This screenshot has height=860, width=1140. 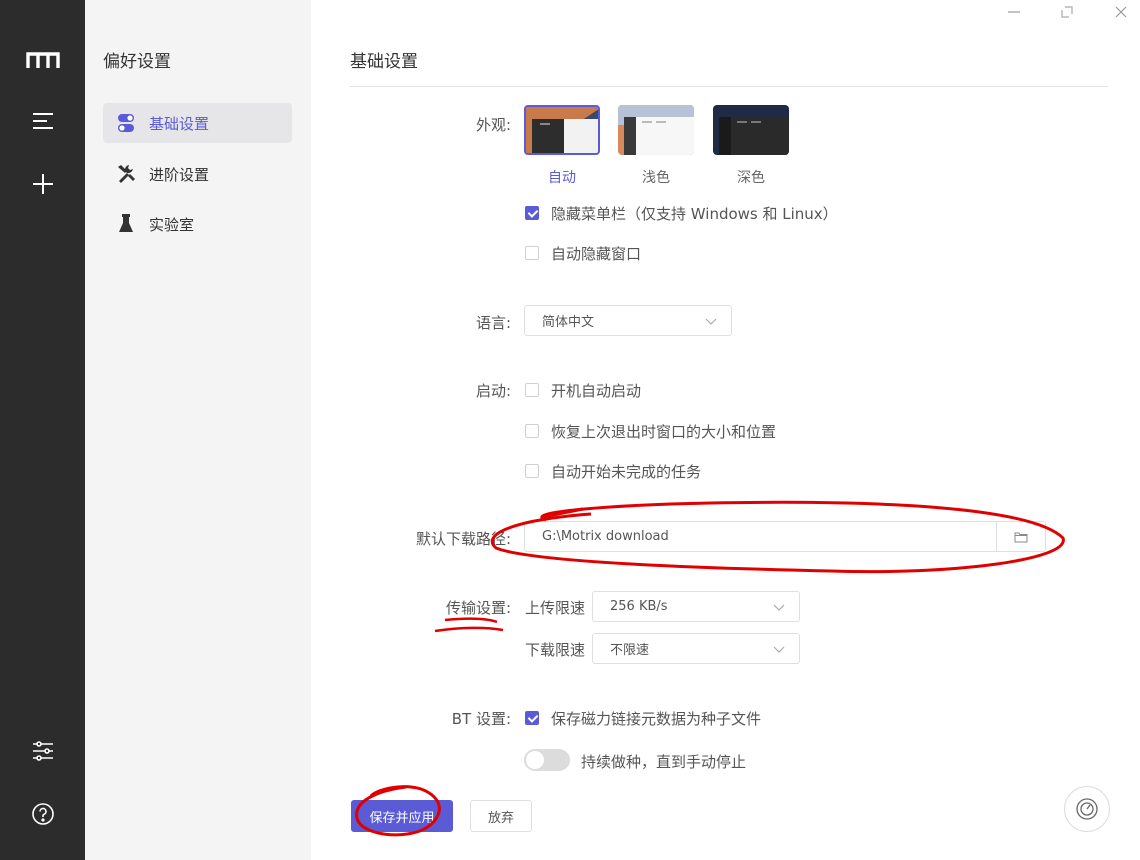 I want to click on theme-auto-label: 自动, so click(x=562, y=178).